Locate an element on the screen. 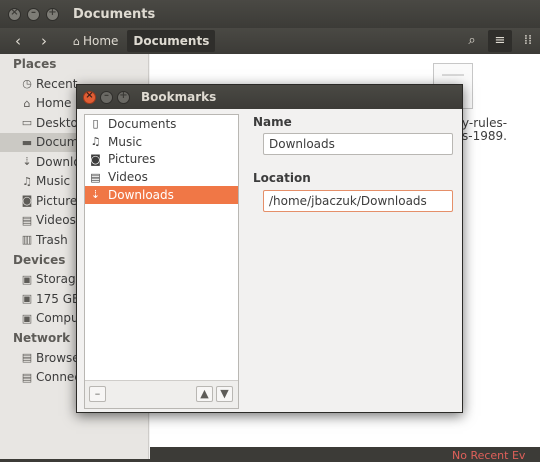 Image resolution: width=540 pixels, height=462 pixels. dialog-maximize-button: + is located at coordinates (123, 97).